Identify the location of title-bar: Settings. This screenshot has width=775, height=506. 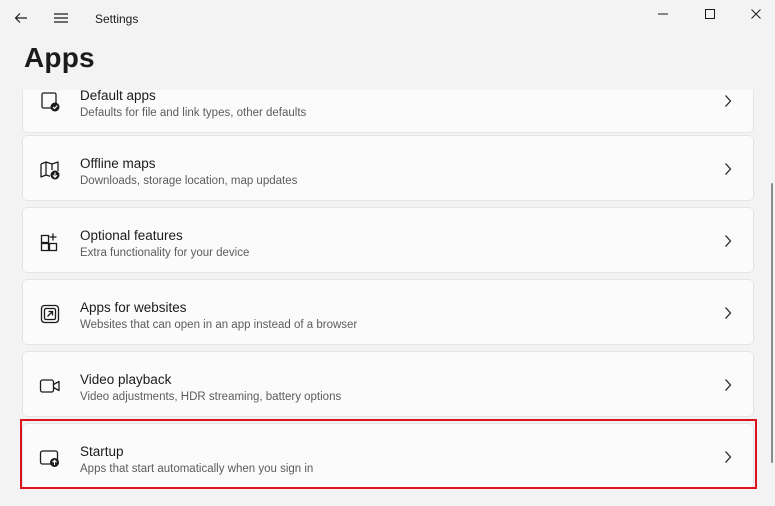
(387, 20).